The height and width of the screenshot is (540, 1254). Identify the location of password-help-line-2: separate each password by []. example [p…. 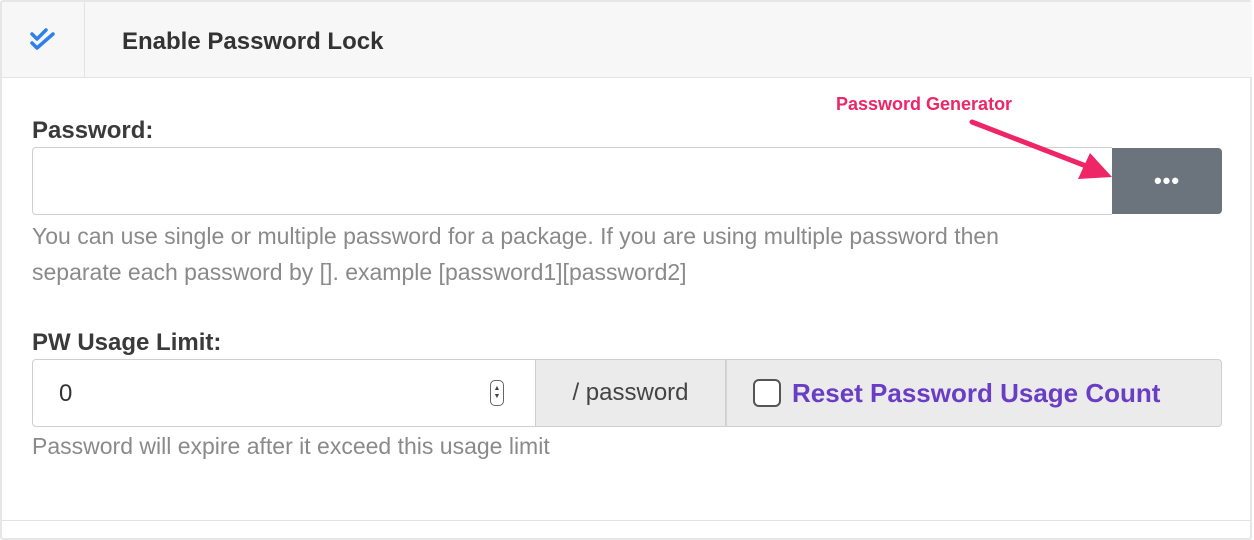
(359, 272).